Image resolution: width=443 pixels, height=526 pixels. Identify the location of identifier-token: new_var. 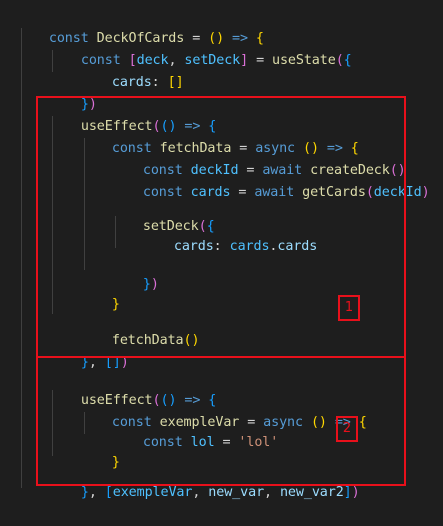
(236, 492).